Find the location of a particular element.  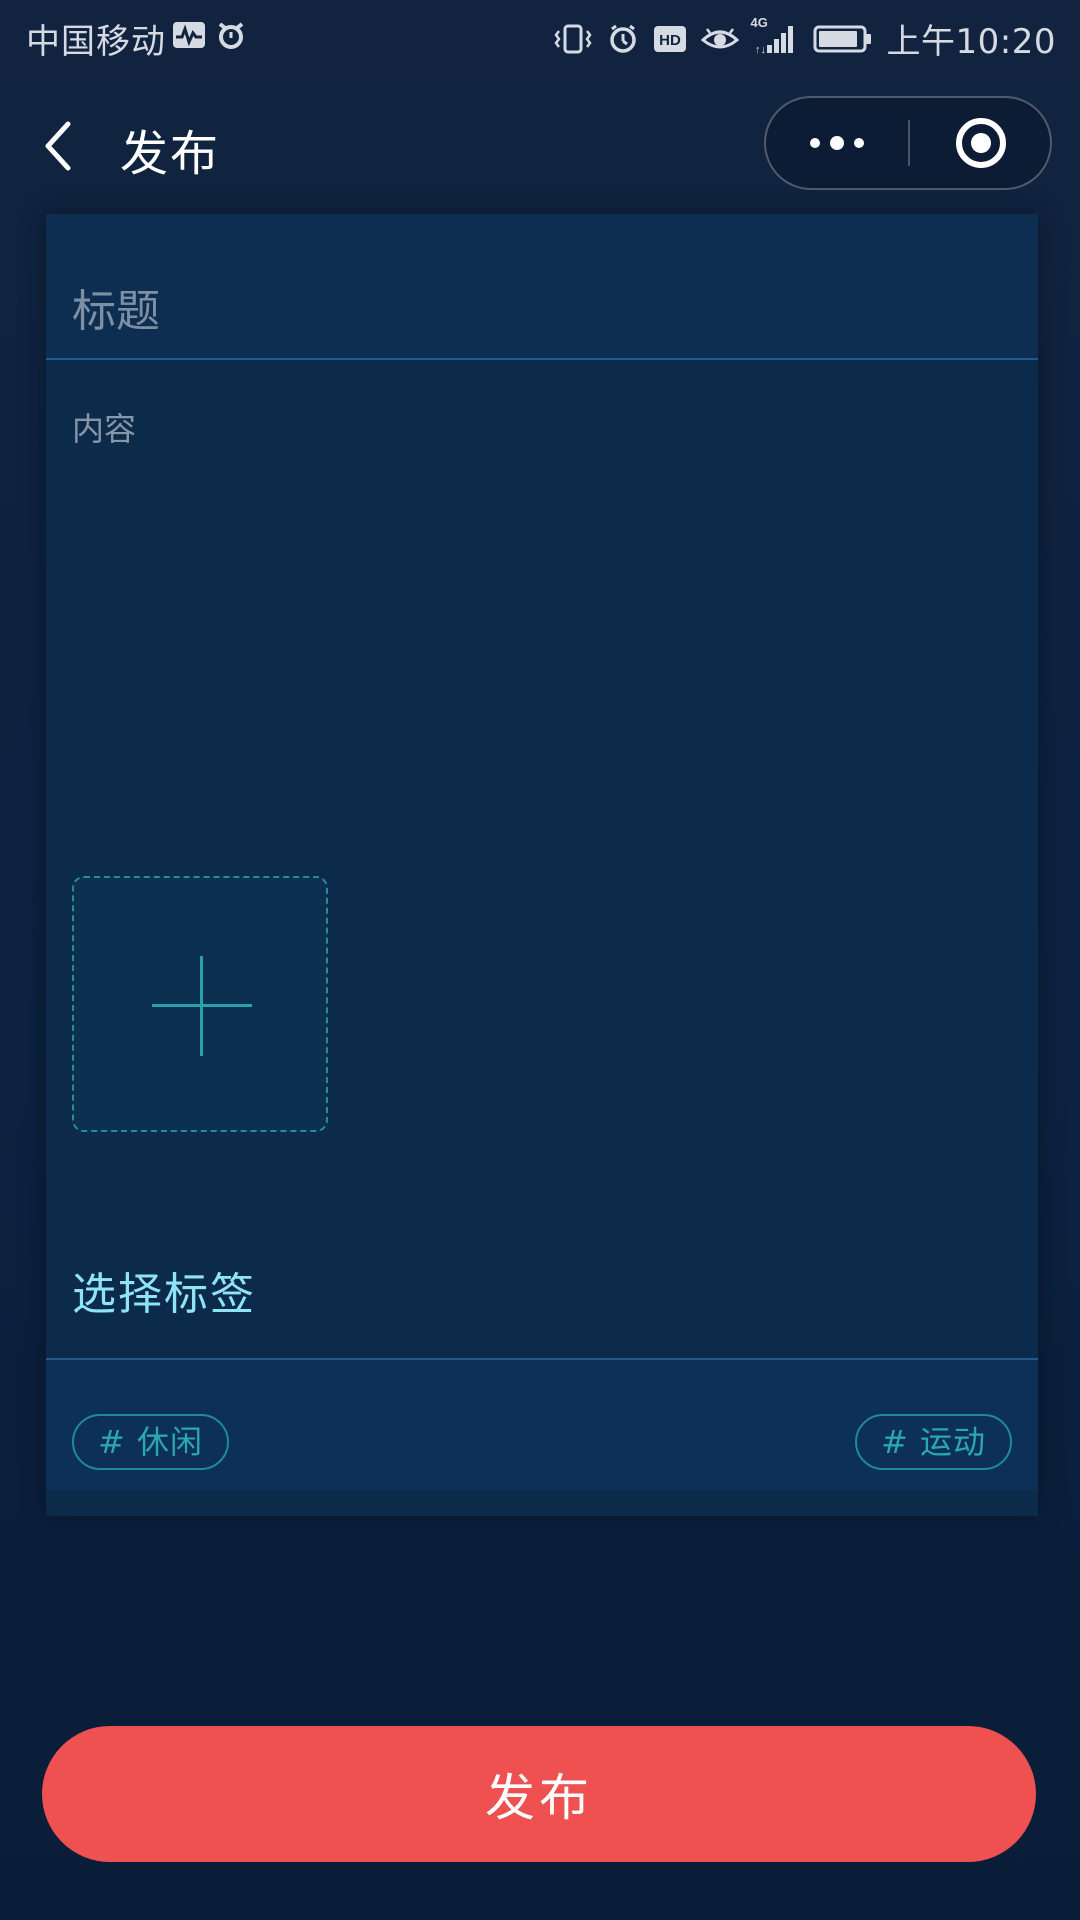

status-time: 上午10:20 is located at coordinates (971, 42).